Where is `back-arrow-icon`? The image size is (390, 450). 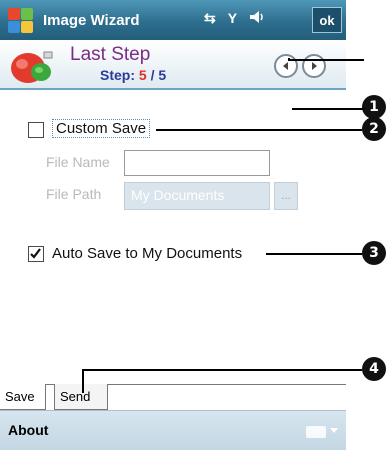
back-arrow-icon is located at coordinates (285, 66).